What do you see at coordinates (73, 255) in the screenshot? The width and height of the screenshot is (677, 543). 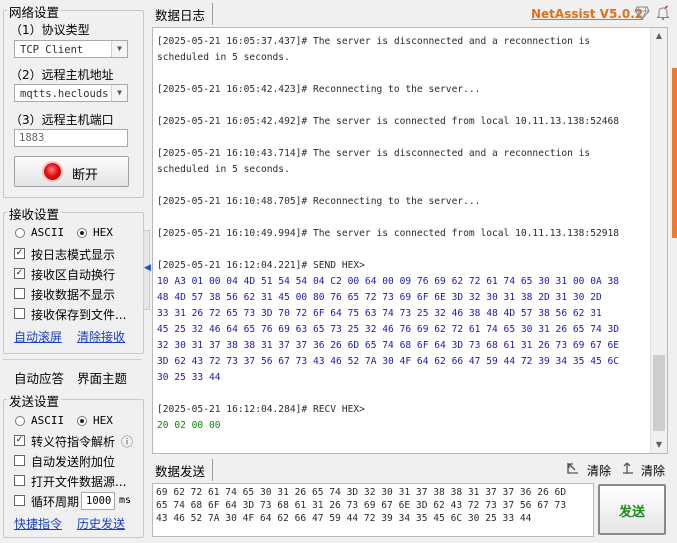 I see `log-mode-label: 按日志模式显示` at bounding box center [73, 255].